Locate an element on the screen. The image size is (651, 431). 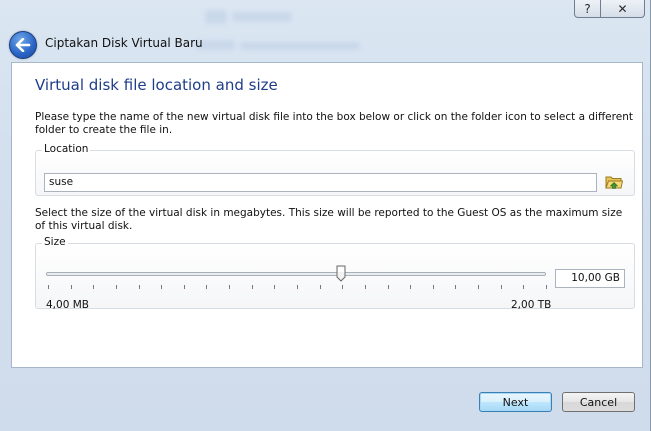
next-button: Next is located at coordinates (515, 402).